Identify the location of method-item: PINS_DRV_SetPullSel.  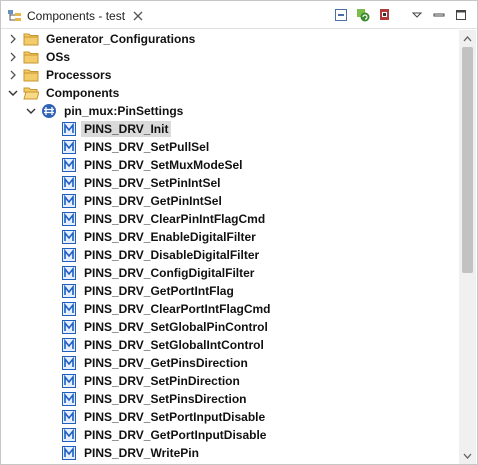
(128, 147).